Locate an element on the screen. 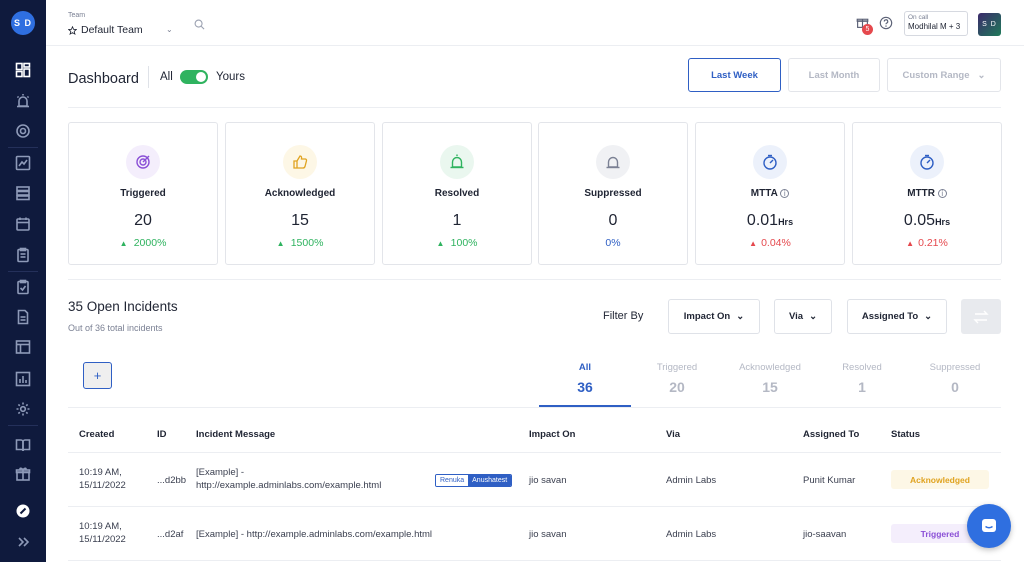 Image resolution: width=1024 pixels, height=562 pixels. tag-chip: Anushatest is located at coordinates (490, 480).